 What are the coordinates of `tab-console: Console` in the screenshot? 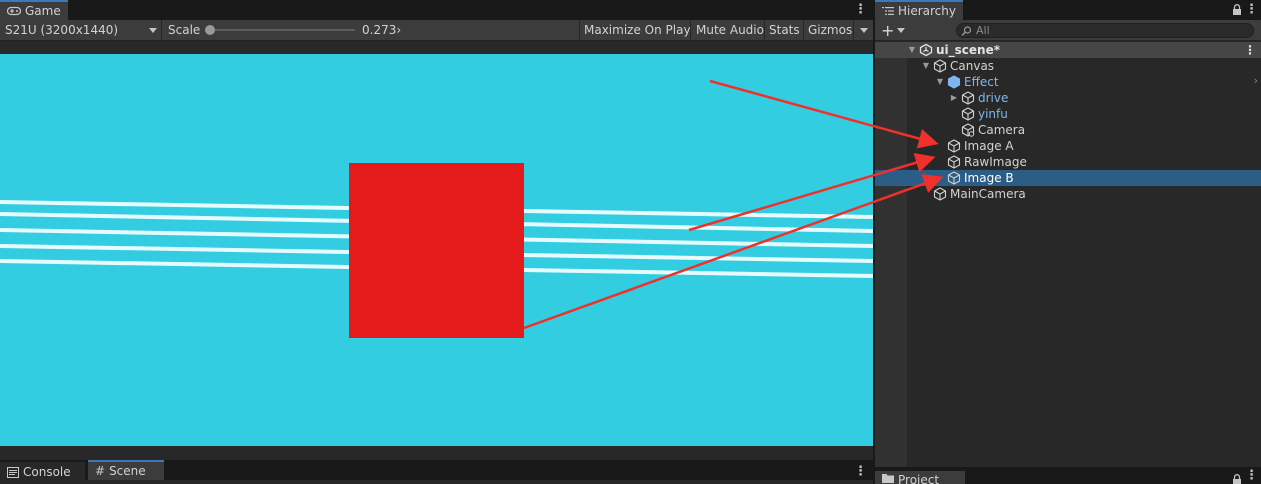 It's located at (42, 472).